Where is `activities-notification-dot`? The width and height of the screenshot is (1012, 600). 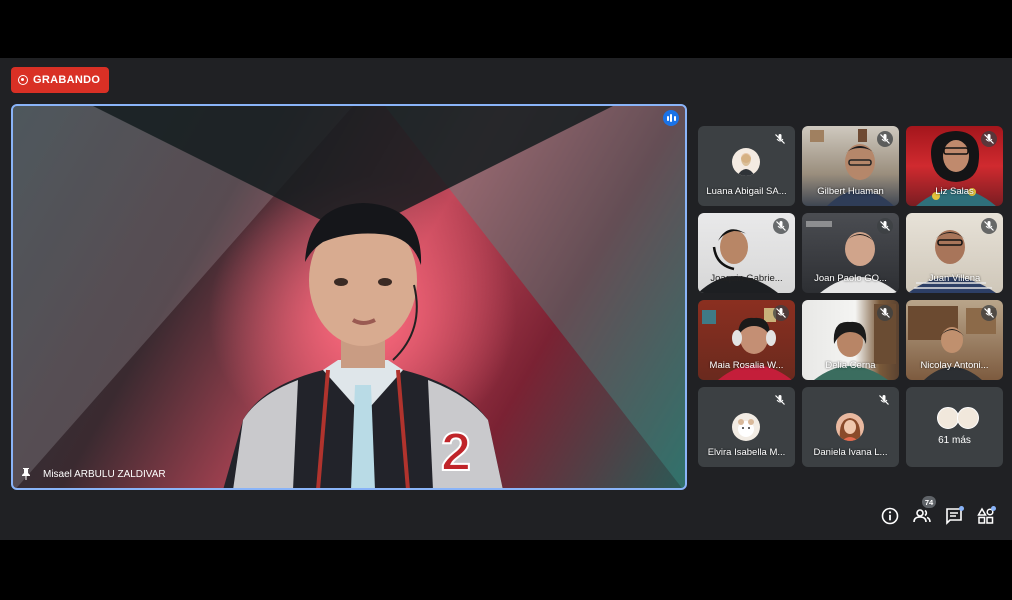
activities-notification-dot is located at coordinates (993, 508).